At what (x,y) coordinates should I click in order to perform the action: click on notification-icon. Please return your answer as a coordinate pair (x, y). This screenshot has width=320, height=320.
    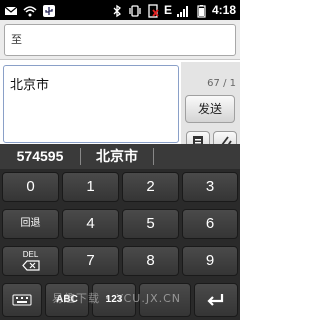
    Looking at the image, I should click on (11, 10).